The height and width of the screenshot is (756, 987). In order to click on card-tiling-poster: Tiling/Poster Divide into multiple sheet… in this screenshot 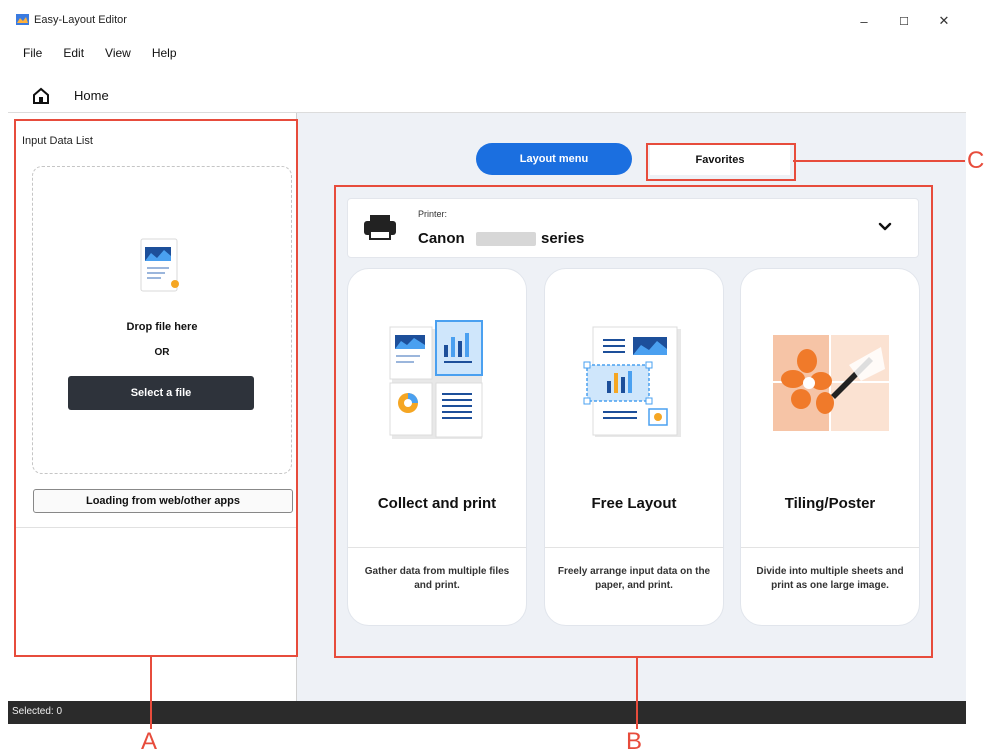, I will do `click(830, 447)`.